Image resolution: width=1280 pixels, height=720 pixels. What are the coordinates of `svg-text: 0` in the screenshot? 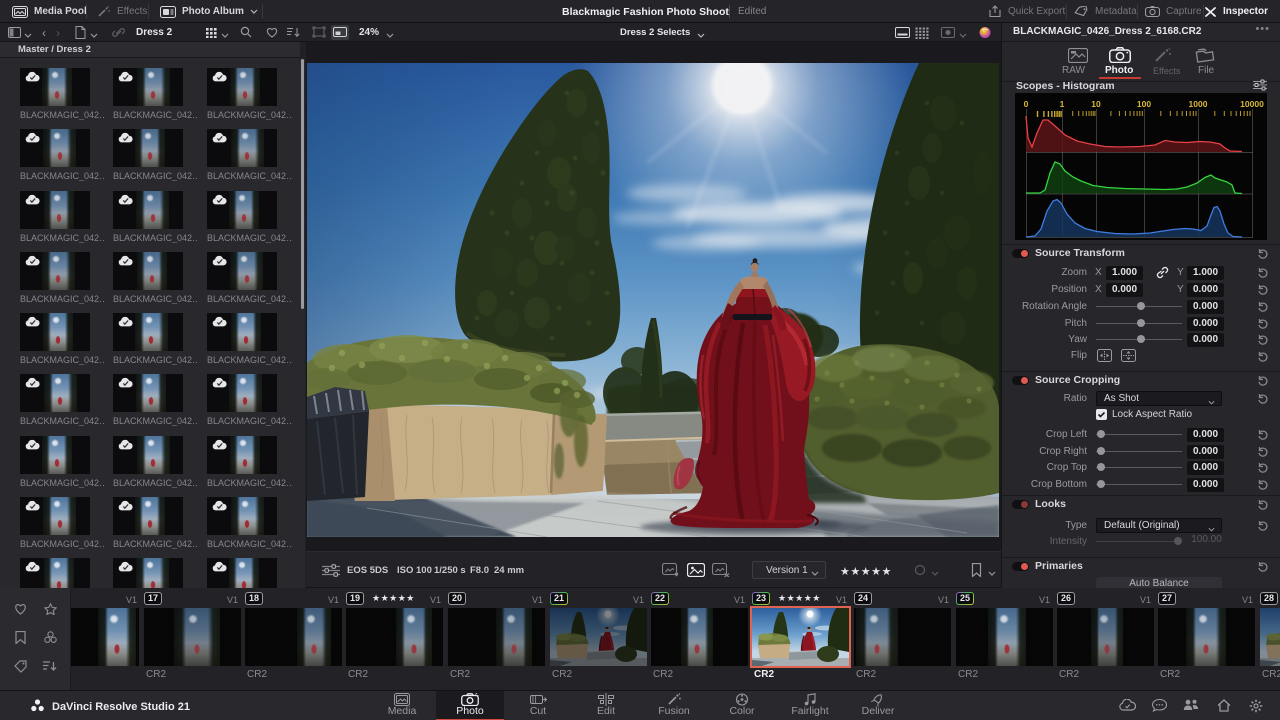 It's located at (1026, 104).